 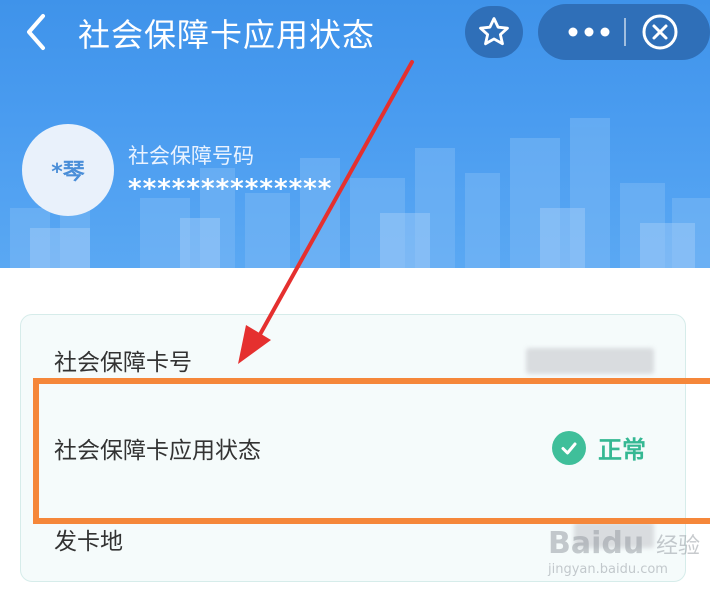 What do you see at coordinates (608, 569) in the screenshot?
I see `watermark-url: jingyan.baidu.com` at bounding box center [608, 569].